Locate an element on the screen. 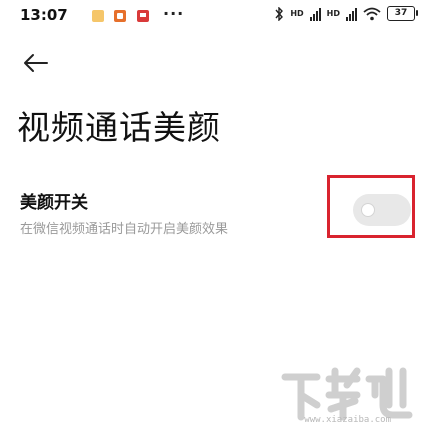 The width and height of the screenshot is (431, 433). watermark-url: www.xiazaiba.com is located at coordinates (347, 420).